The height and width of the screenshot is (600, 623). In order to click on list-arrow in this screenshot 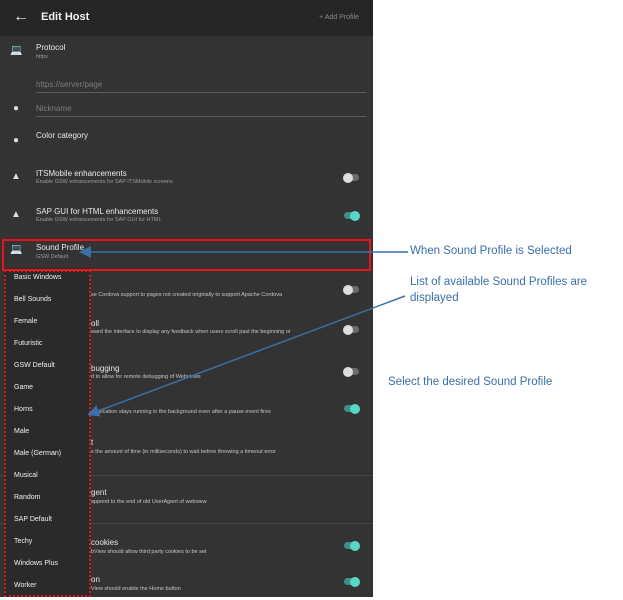, I will do `click(246, 356)`.